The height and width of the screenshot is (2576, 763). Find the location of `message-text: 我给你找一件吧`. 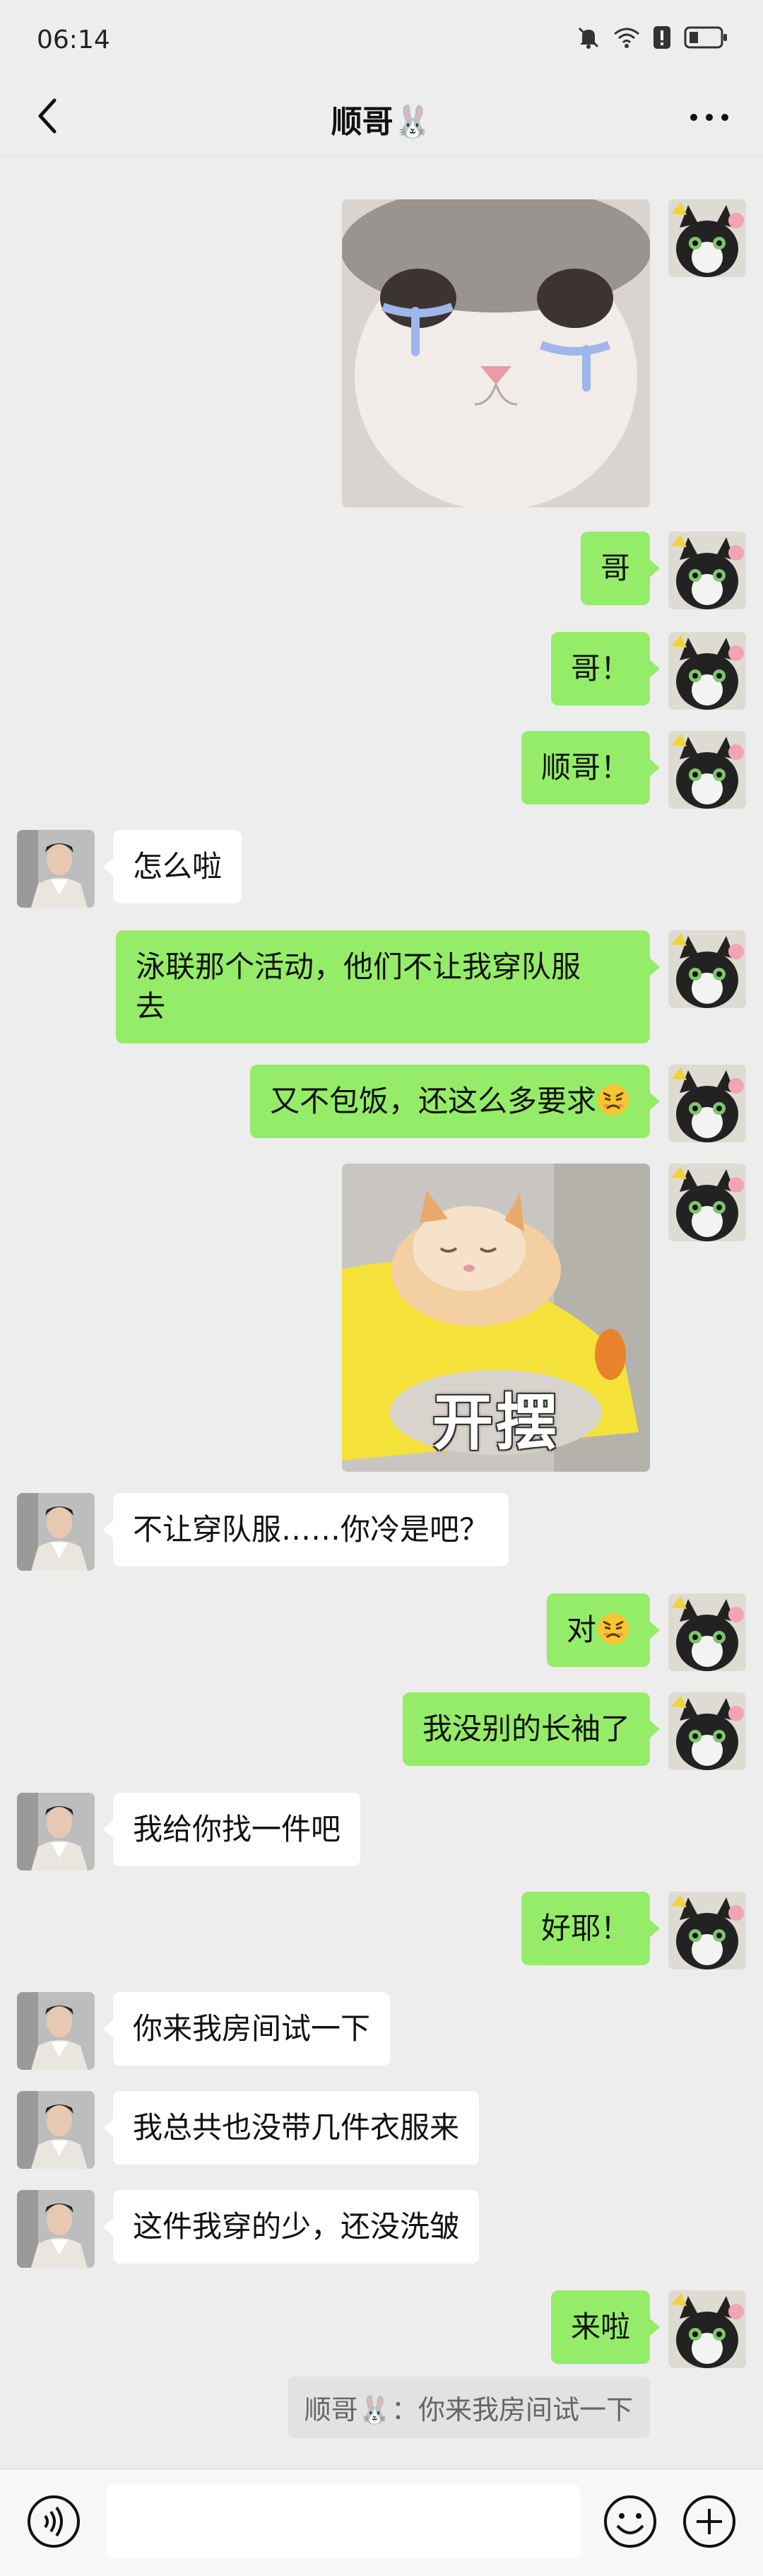

message-text: 我给你找一件吧 is located at coordinates (237, 1829).